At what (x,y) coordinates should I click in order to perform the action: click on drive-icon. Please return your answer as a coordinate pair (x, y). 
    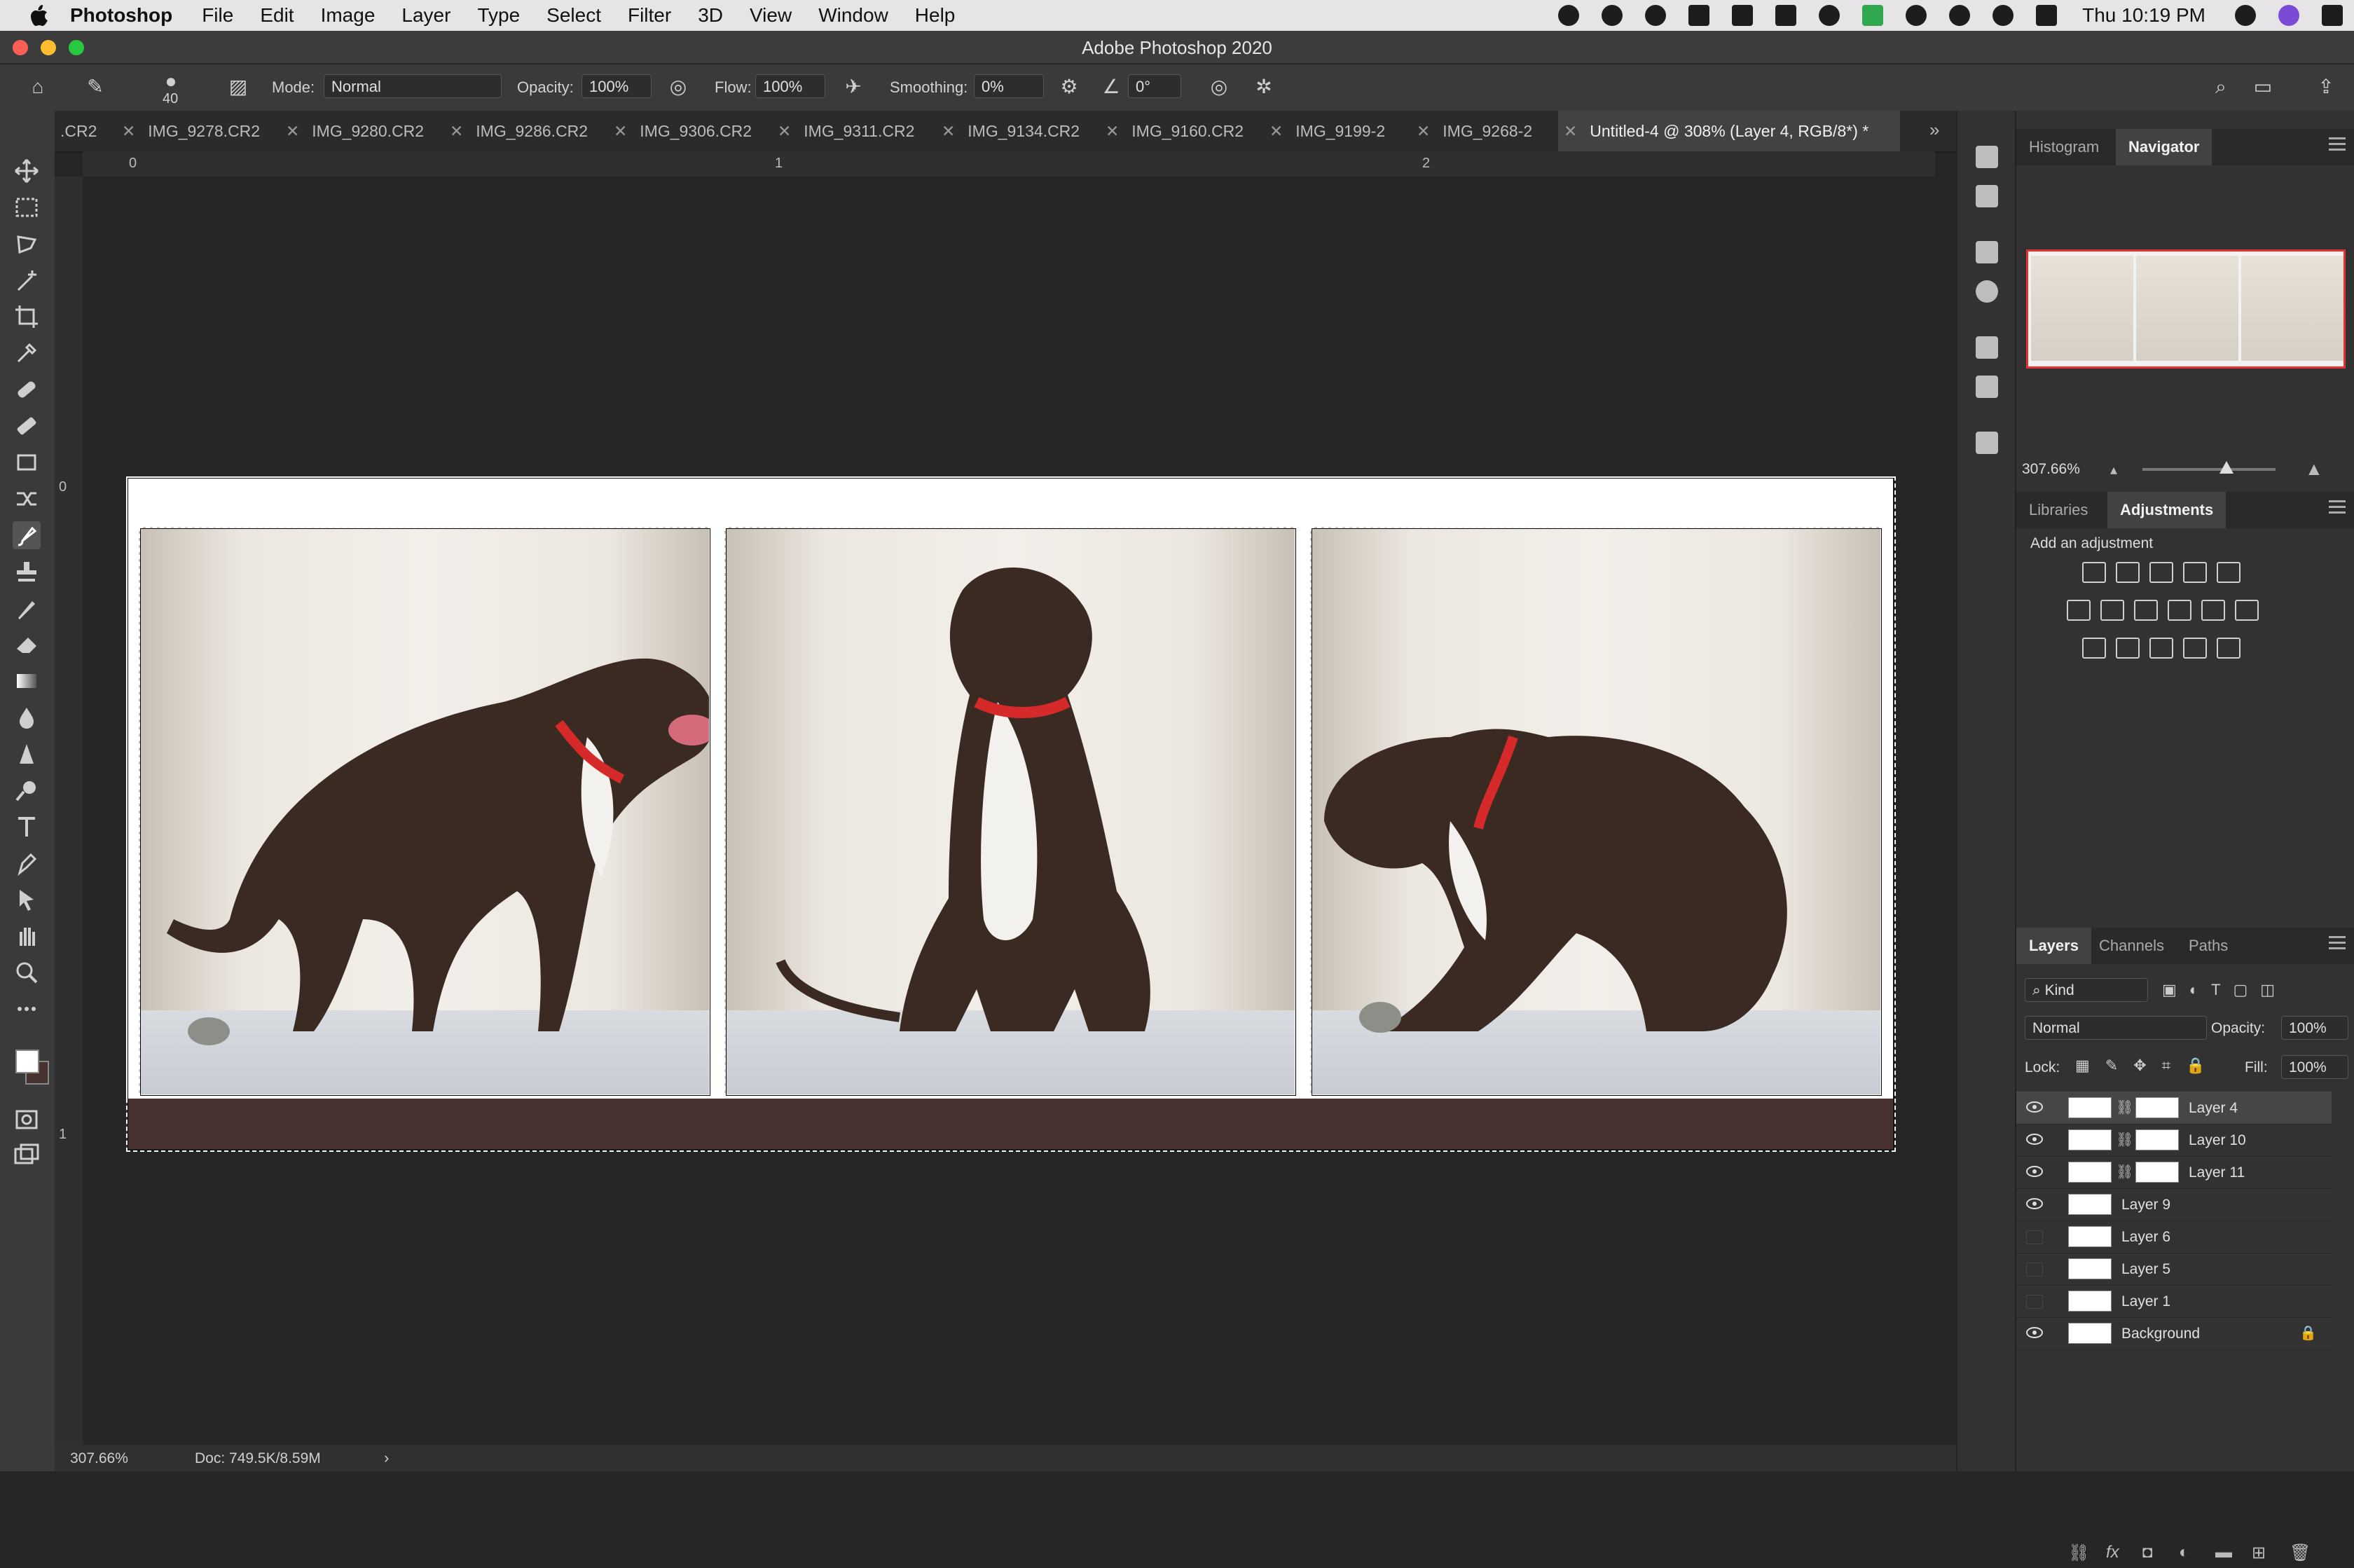
    Looking at the image, I should click on (1743, 15).